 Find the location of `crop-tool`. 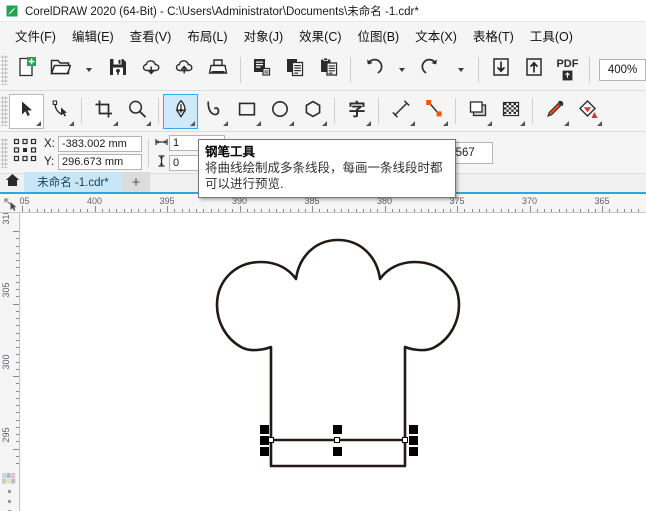

crop-tool is located at coordinates (103, 111).